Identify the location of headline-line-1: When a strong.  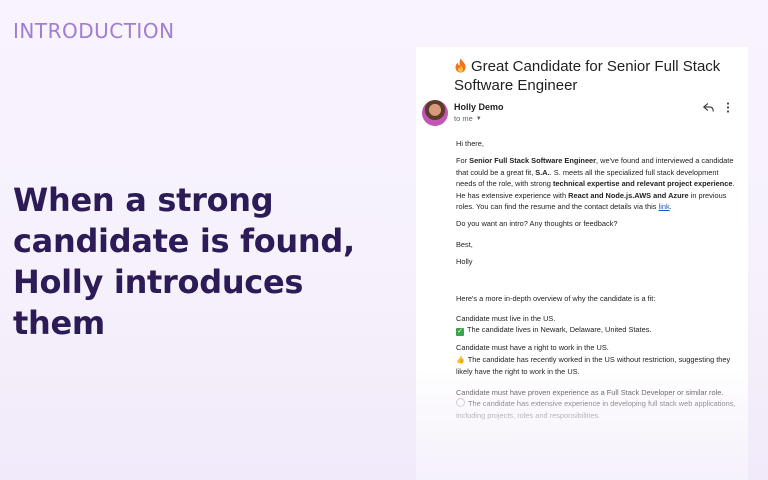
(143, 200).